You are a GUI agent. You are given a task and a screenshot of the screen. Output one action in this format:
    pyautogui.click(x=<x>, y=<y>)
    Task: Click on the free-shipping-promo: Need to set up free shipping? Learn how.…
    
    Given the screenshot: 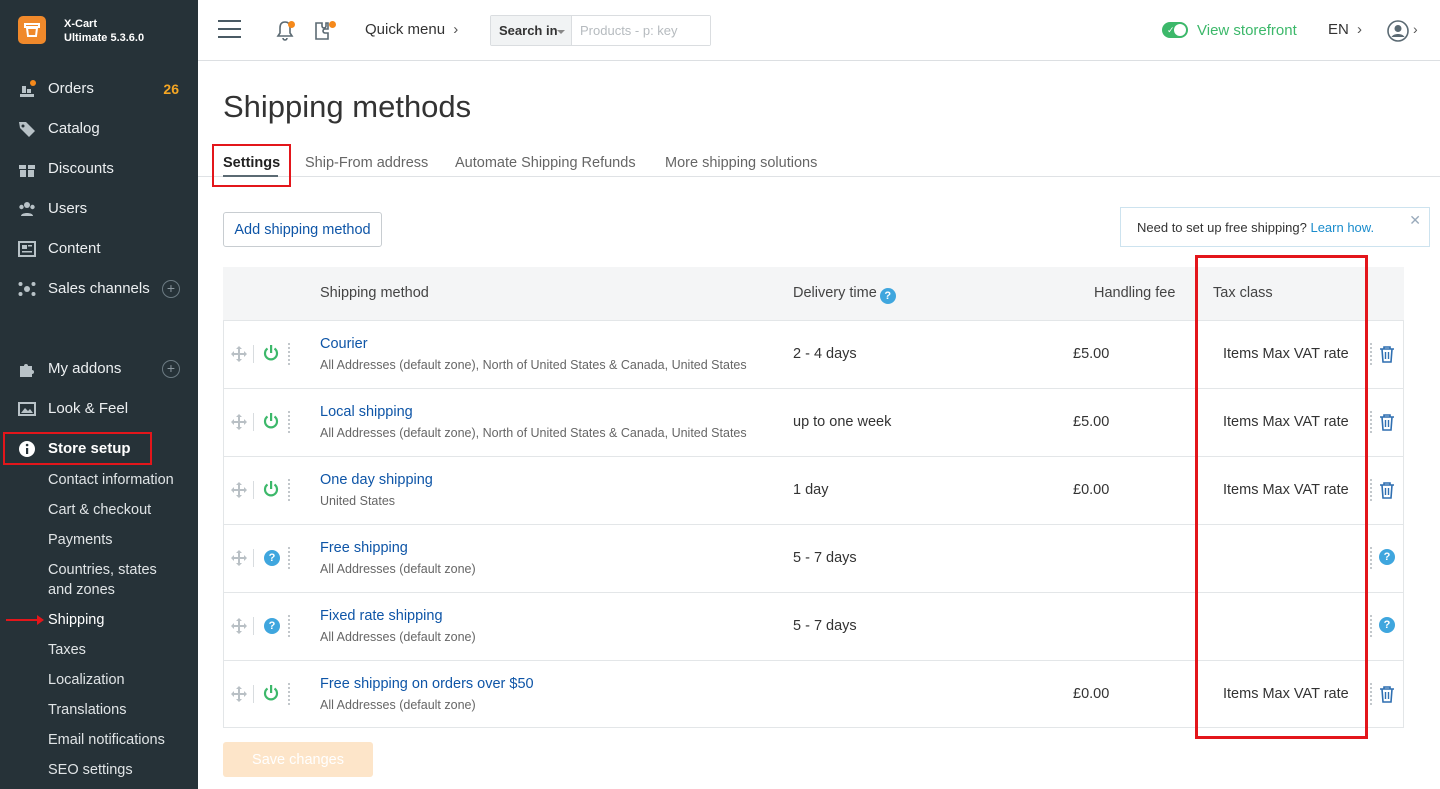 What is the action you would take?
    pyautogui.click(x=1275, y=227)
    